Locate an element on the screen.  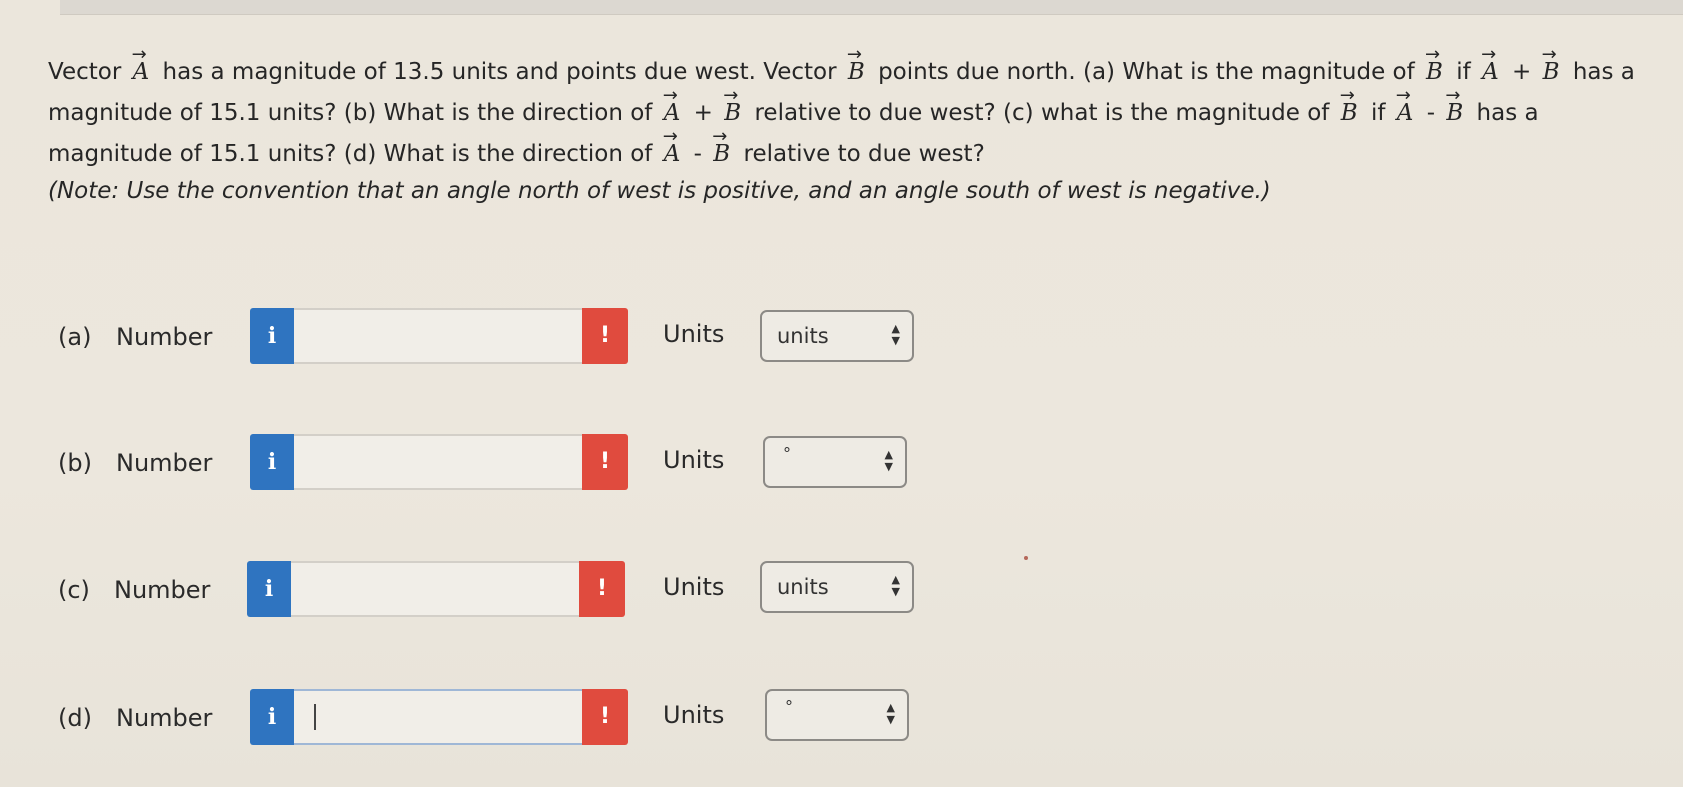
answer-row-a: (a) Number i ! Units units ▲ ▼ is located at coordinates (500, 338).